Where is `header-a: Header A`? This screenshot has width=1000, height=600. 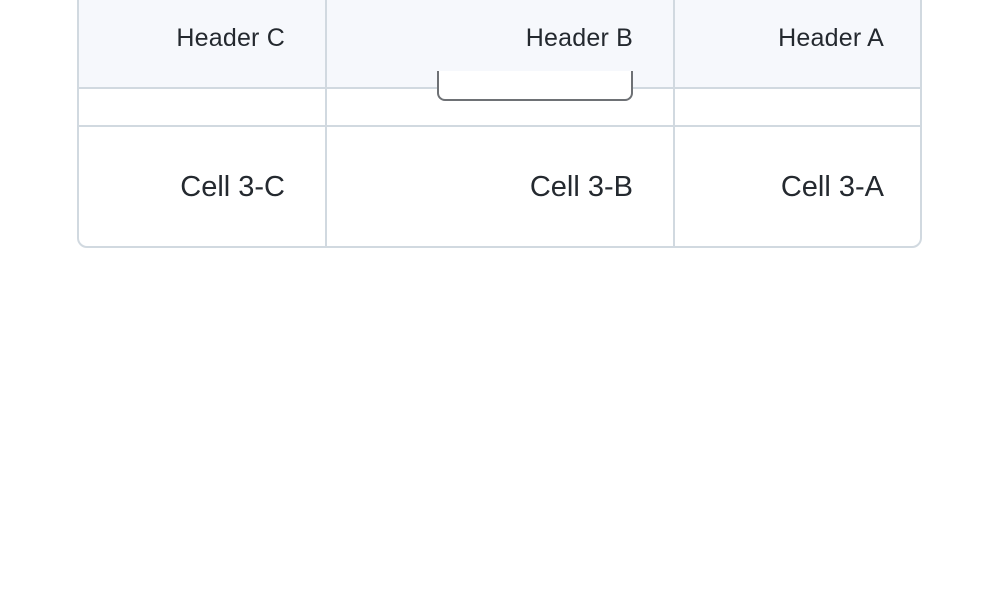
header-a: Header A is located at coordinates (797, 44).